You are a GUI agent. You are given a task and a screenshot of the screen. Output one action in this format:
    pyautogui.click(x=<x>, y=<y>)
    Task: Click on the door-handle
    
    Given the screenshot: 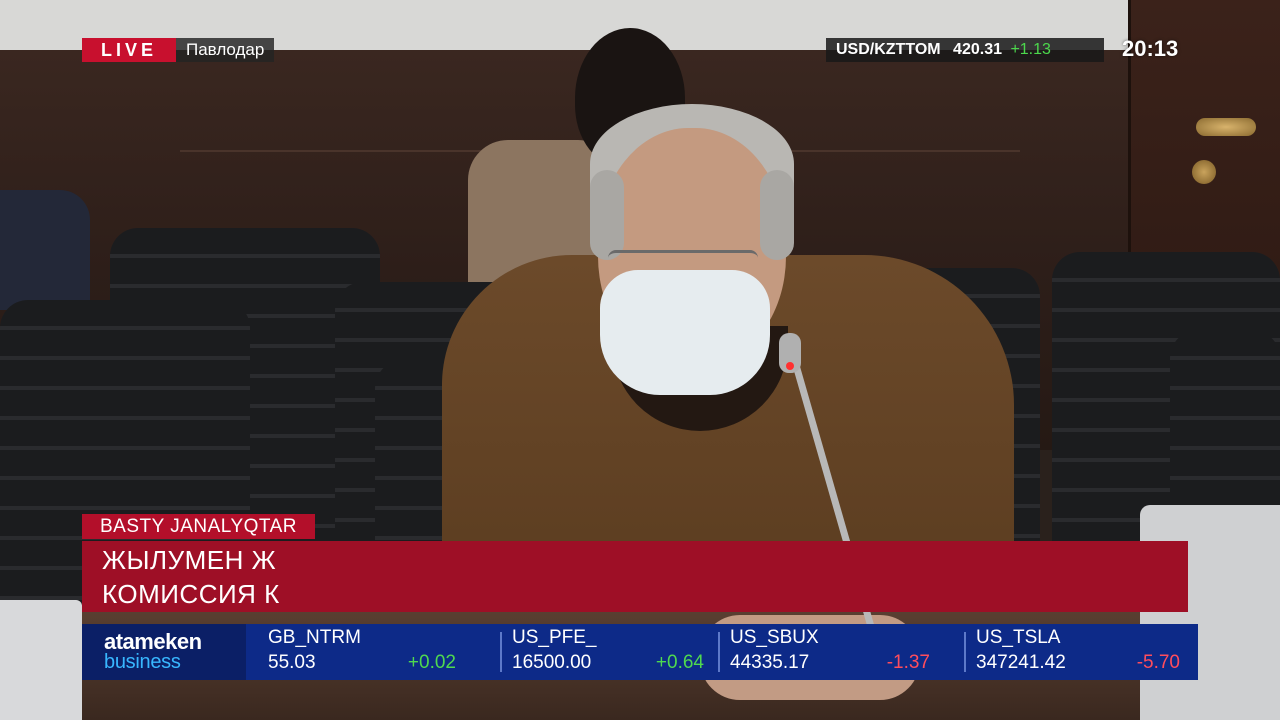 What is the action you would take?
    pyautogui.click(x=1226, y=127)
    